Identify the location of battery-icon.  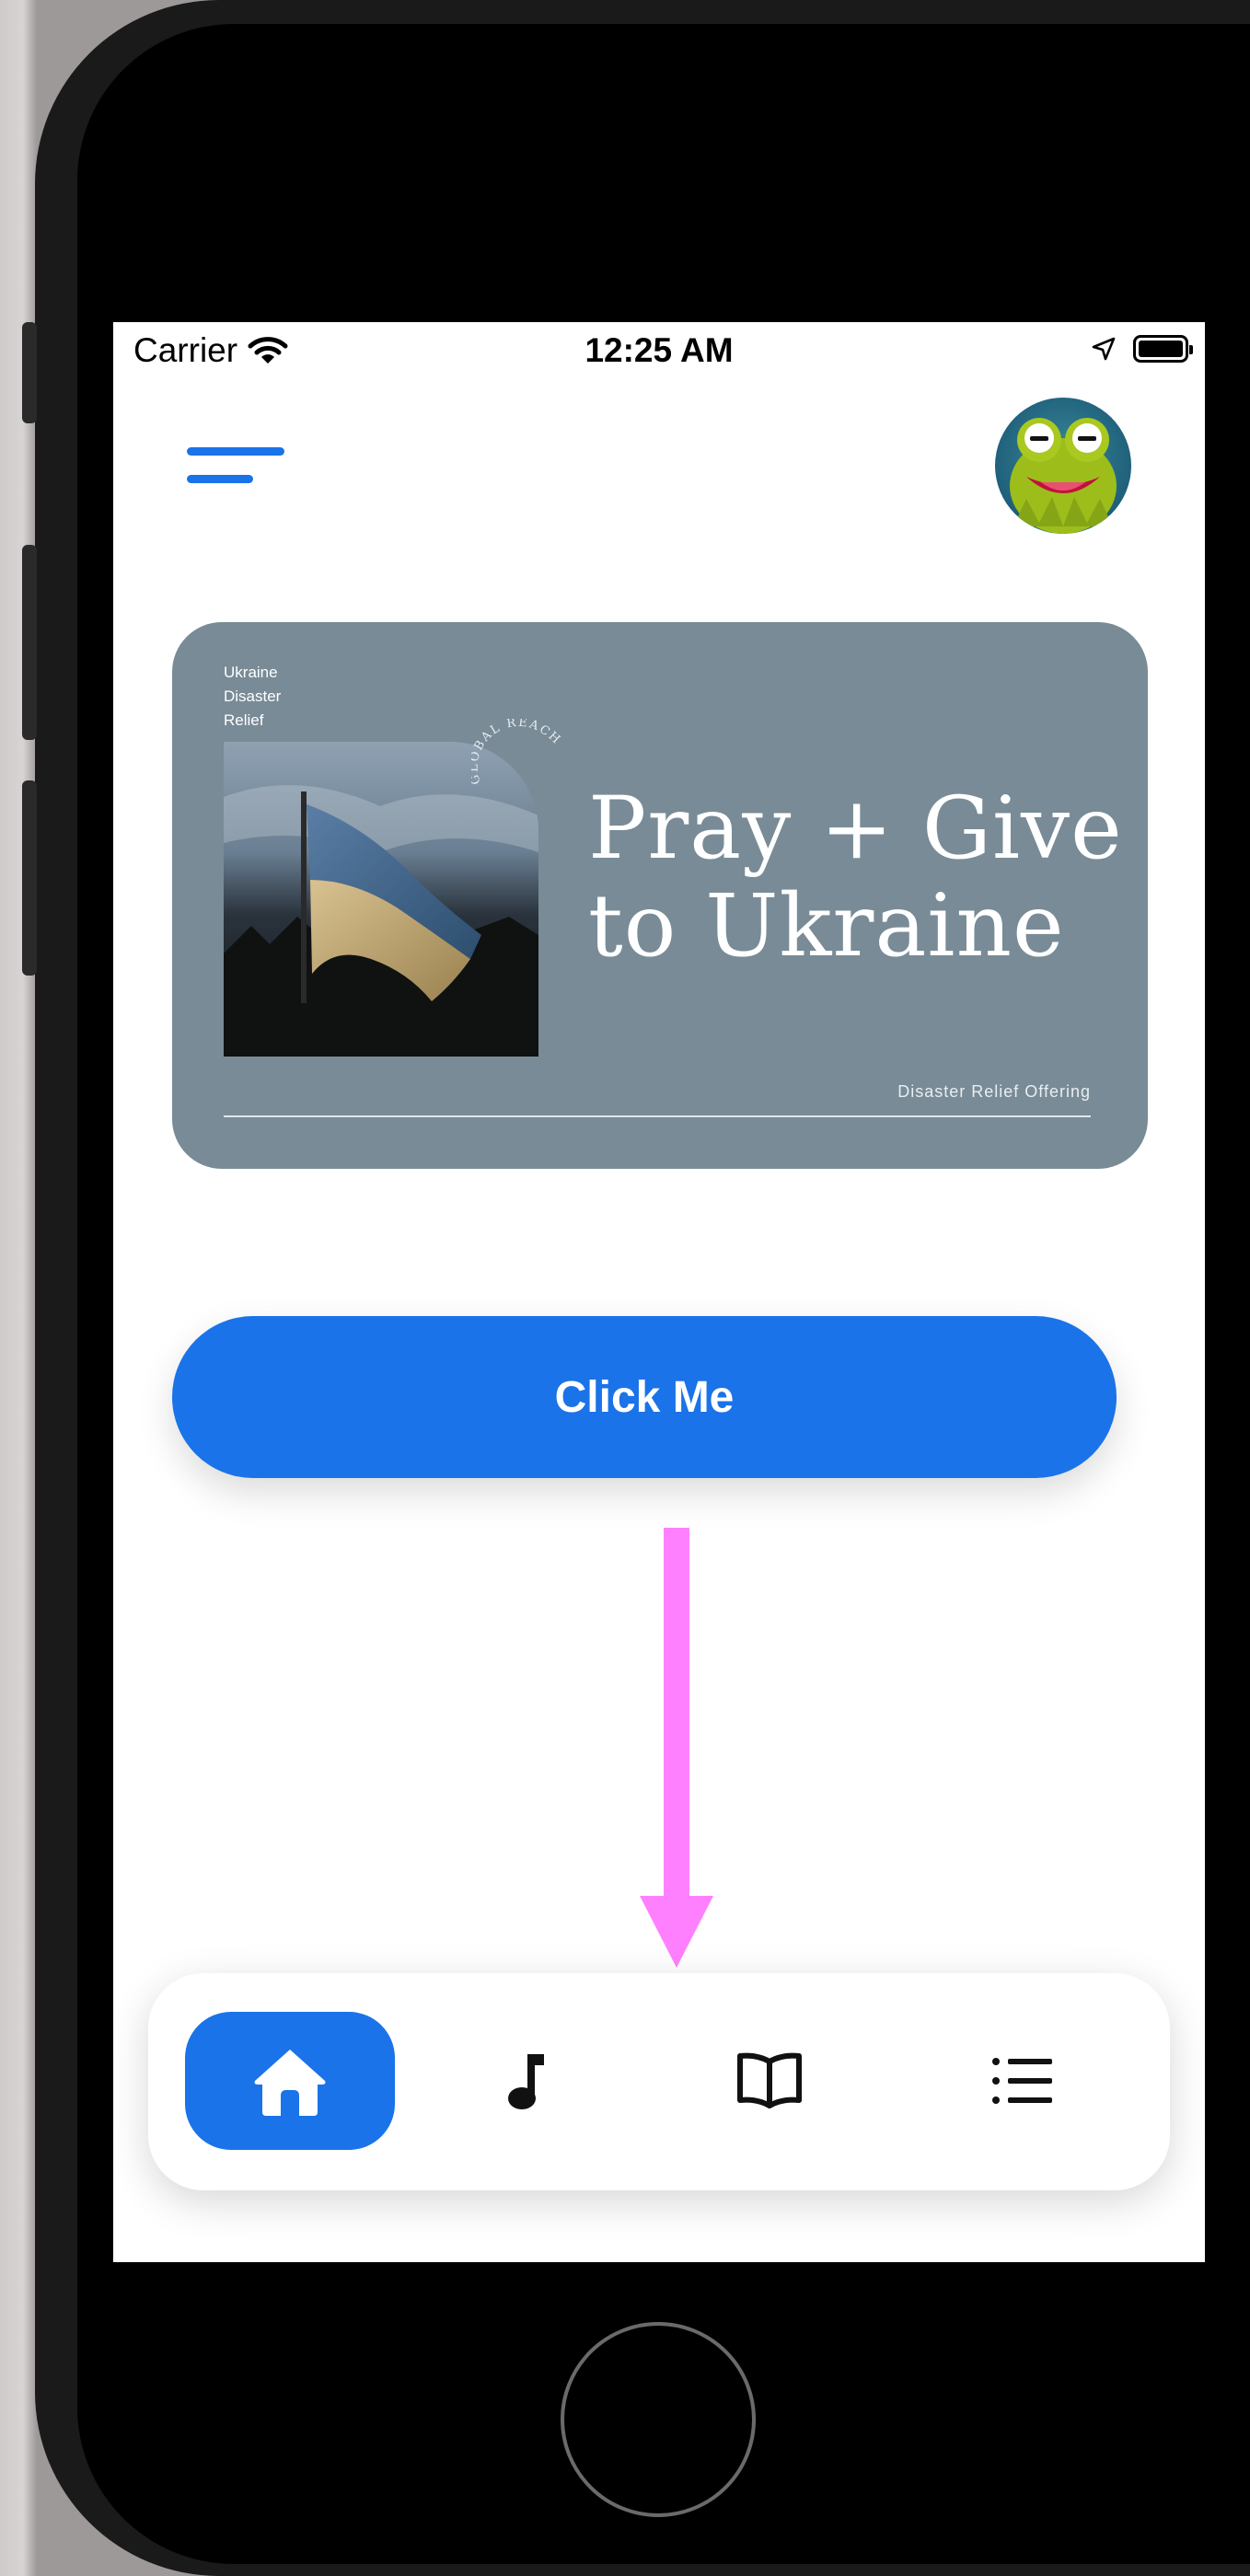
(1163, 349).